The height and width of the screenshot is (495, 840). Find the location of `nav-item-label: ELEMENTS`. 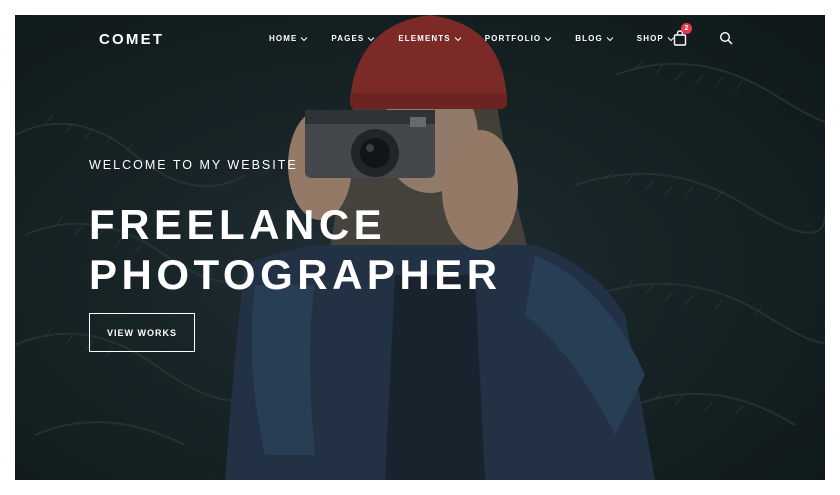

nav-item-label: ELEMENTS is located at coordinates (424, 38).